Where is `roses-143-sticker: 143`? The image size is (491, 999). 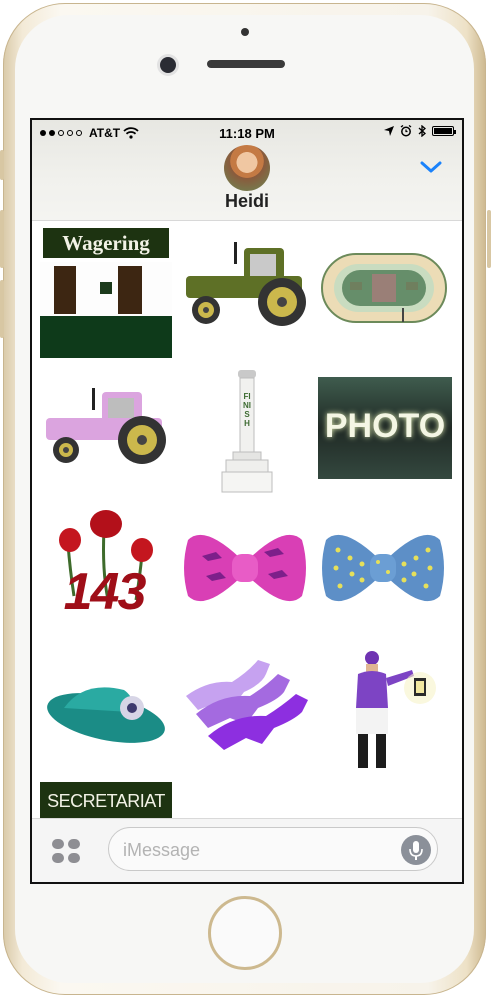 roses-143-sticker: 143 is located at coordinates (104, 569).